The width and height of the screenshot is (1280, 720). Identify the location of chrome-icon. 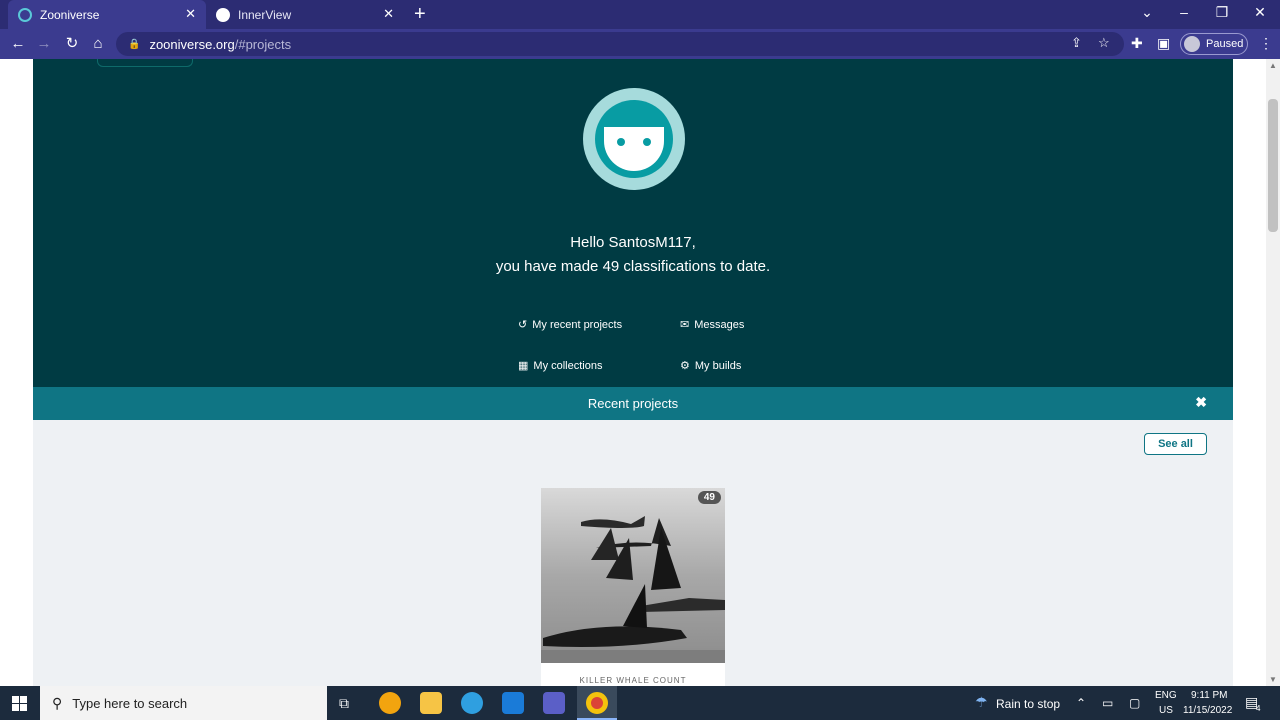
(597, 703).